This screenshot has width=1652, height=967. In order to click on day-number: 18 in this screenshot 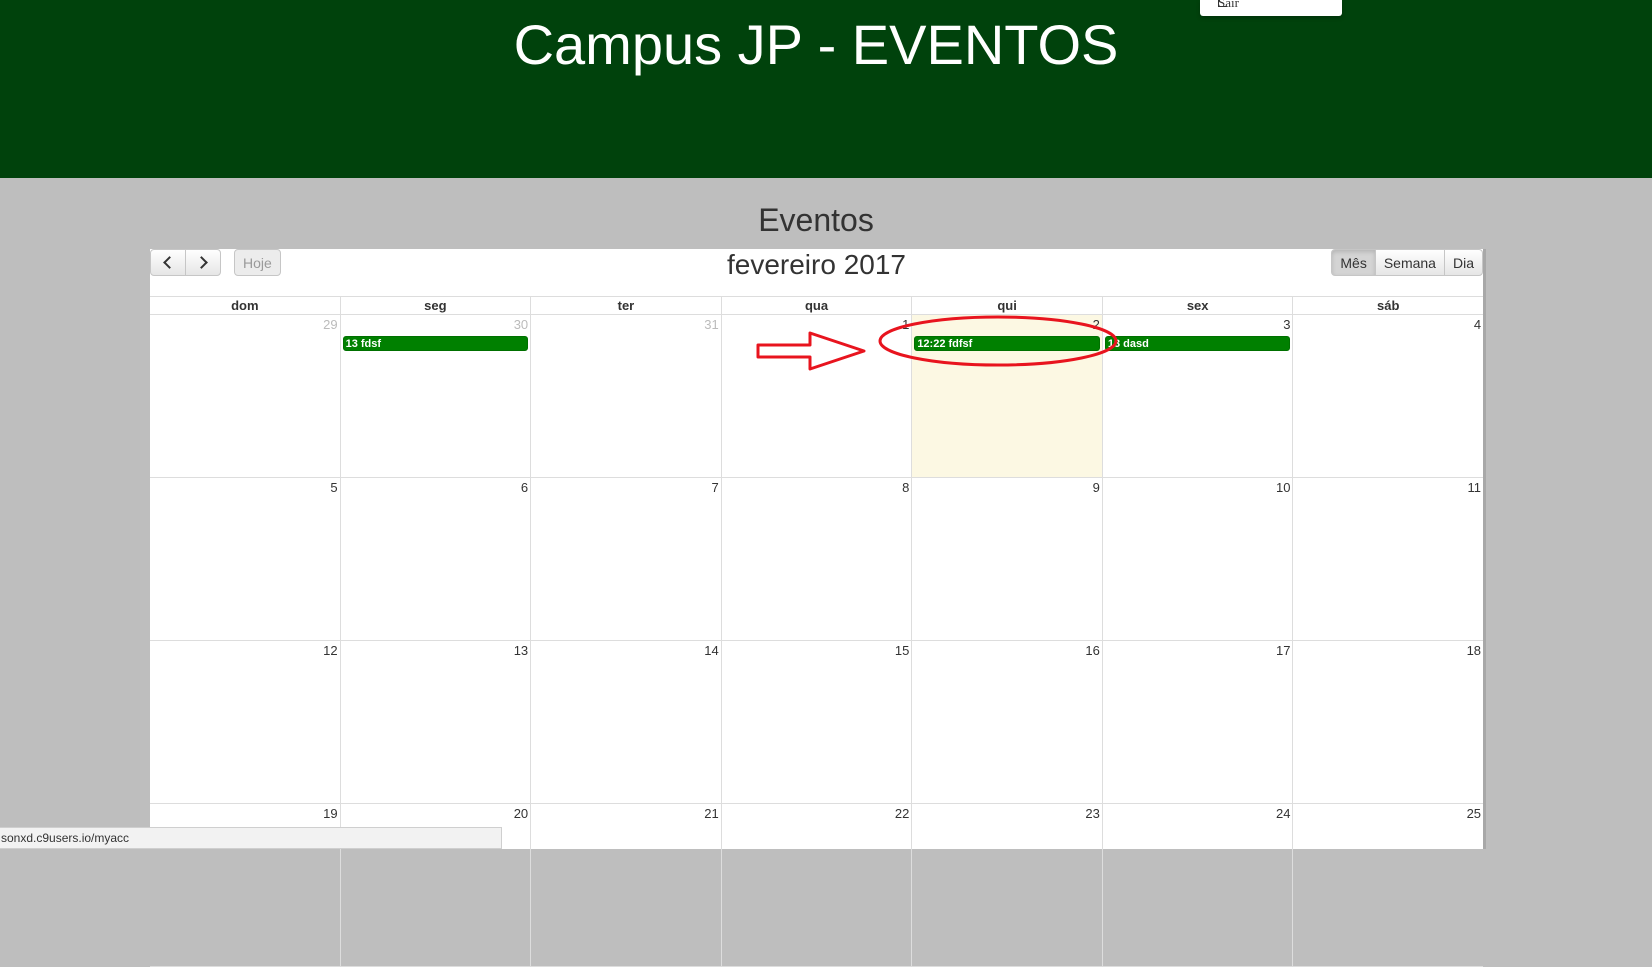, I will do `click(1474, 650)`.